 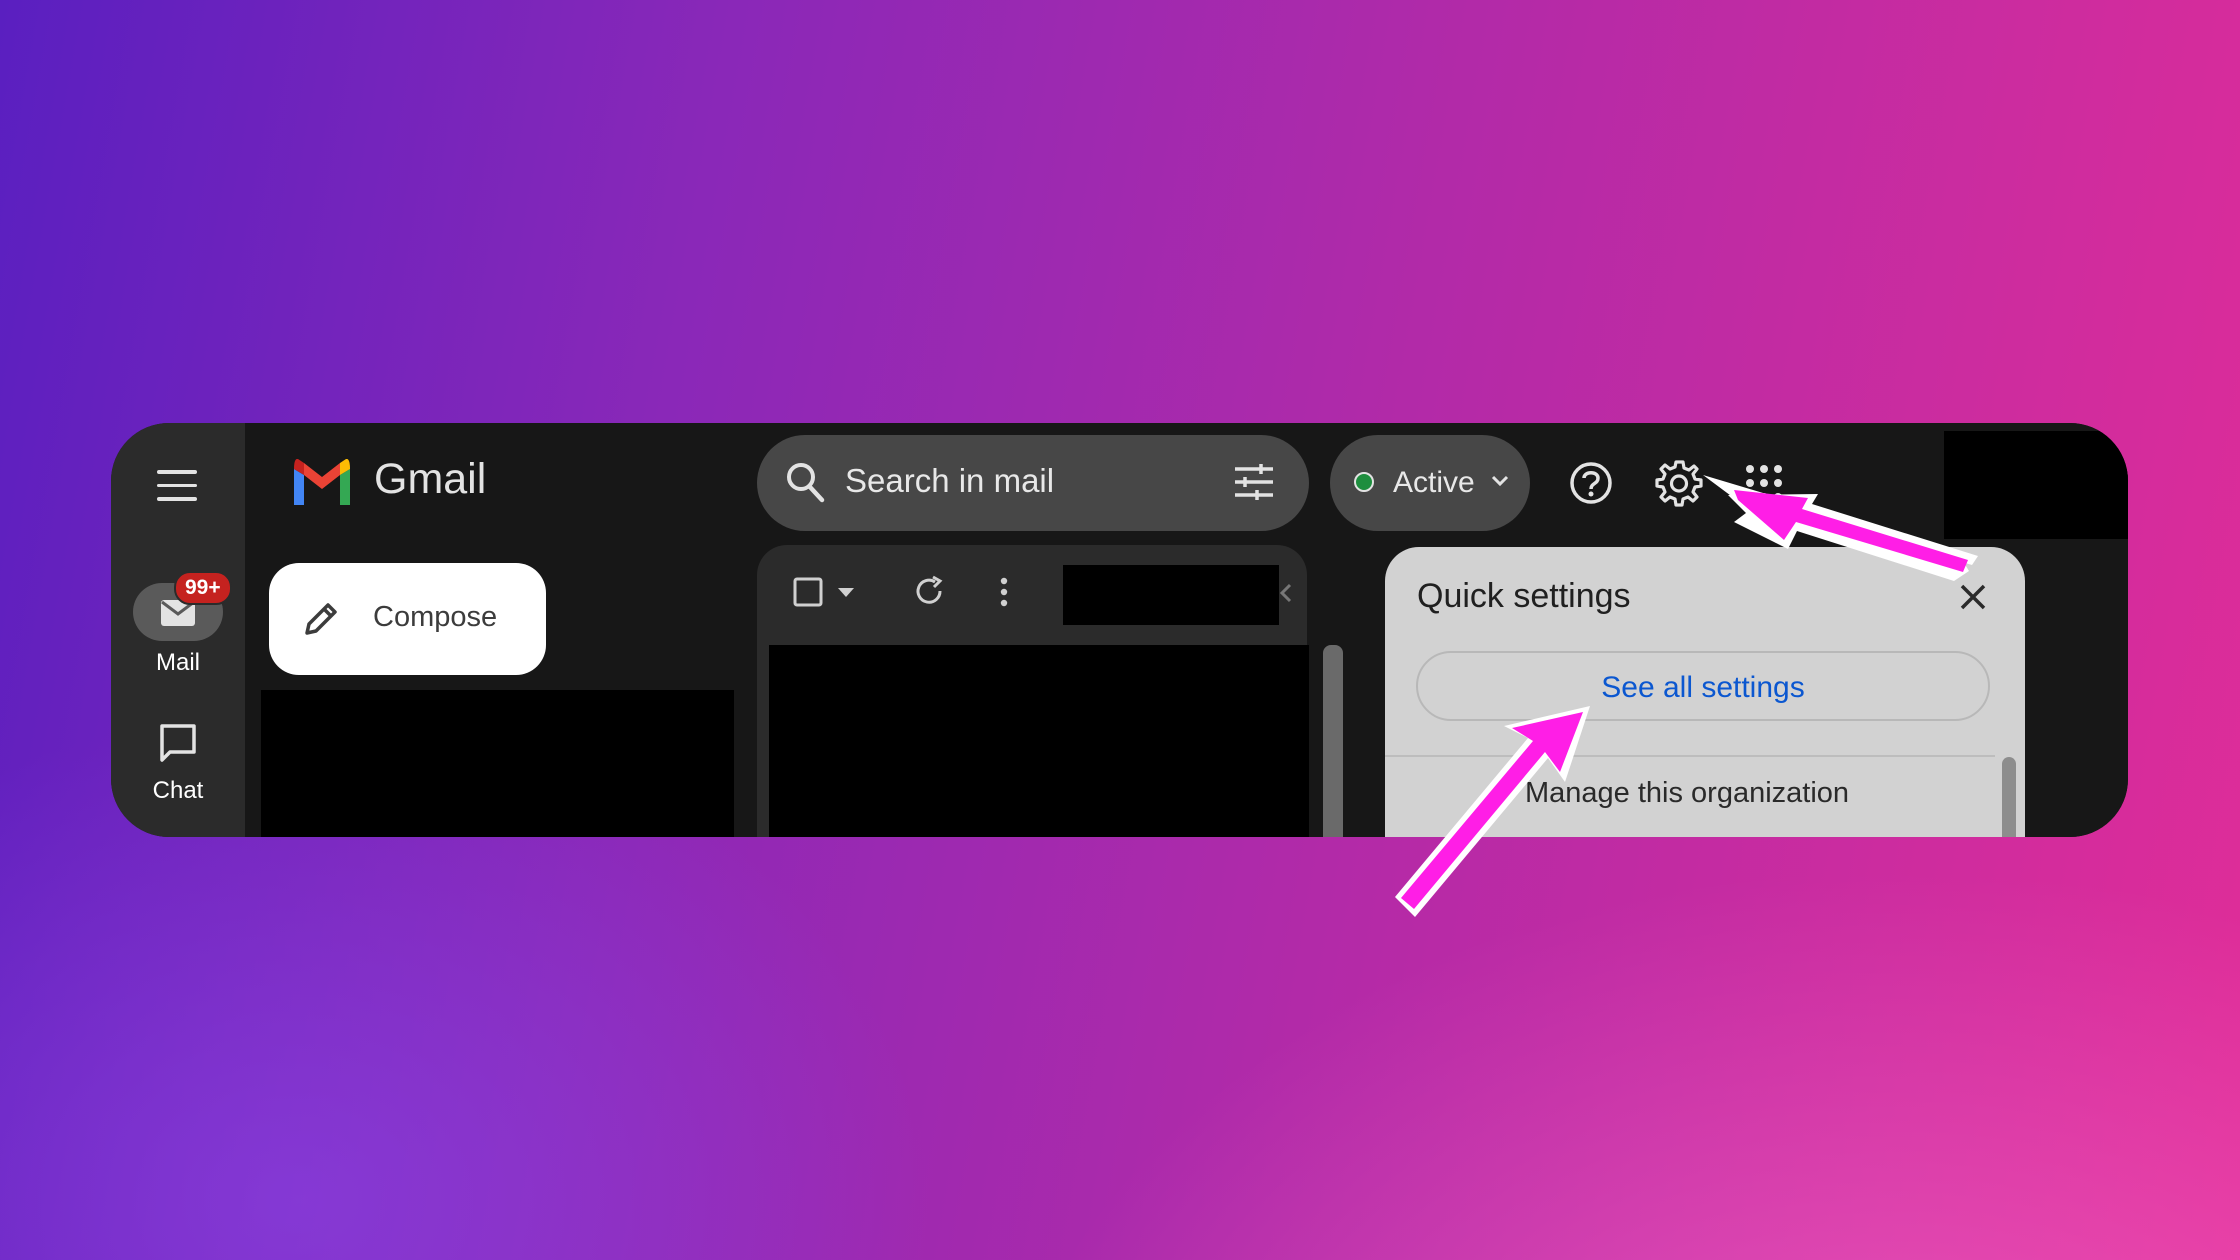 What do you see at coordinates (1286, 593) in the screenshot?
I see `chevron-left-icon` at bounding box center [1286, 593].